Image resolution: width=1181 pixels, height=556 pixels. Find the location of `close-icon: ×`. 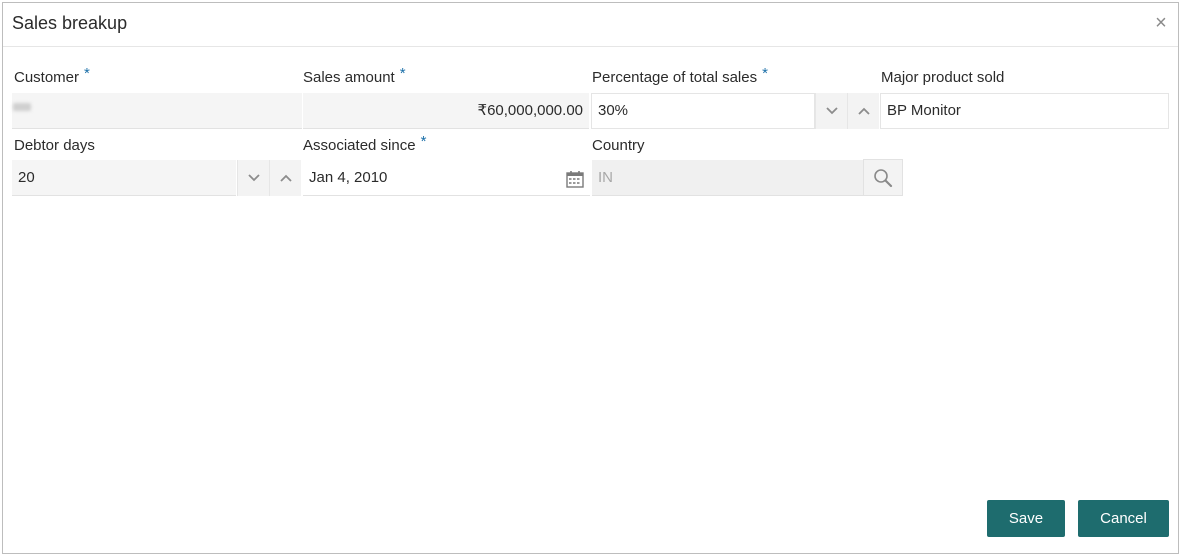

close-icon: × is located at coordinates (1161, 23).